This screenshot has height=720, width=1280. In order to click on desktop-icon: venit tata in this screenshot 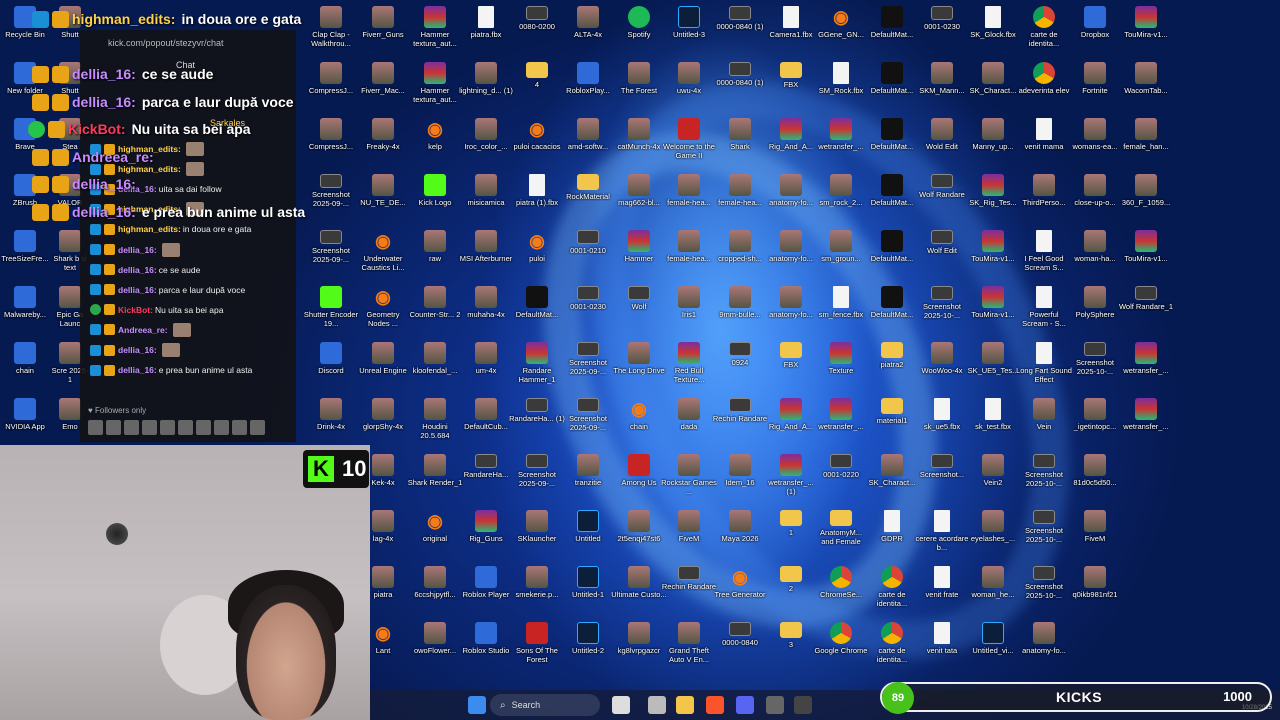, I will do `click(942, 646)`.